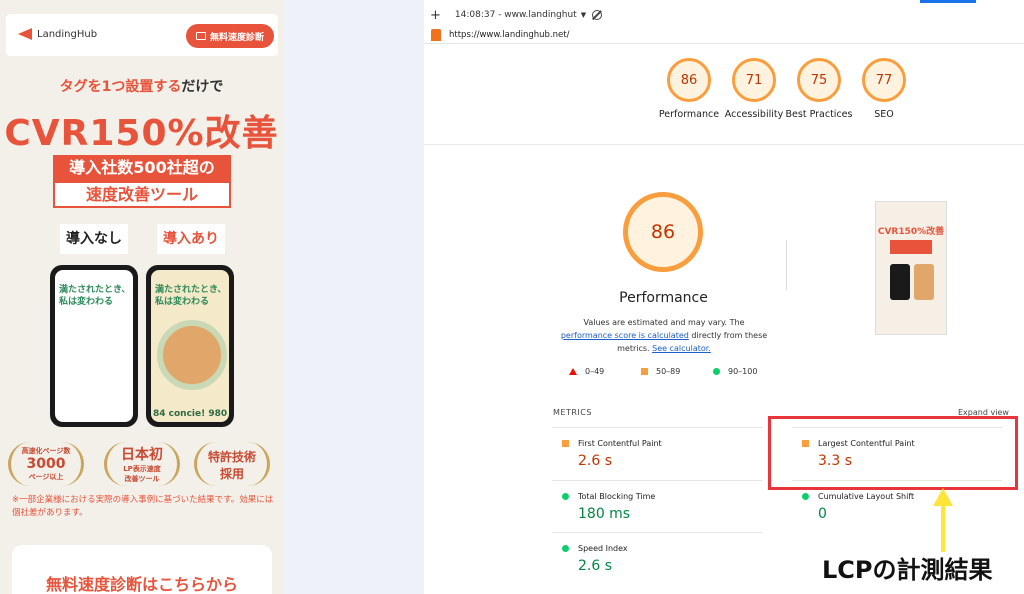 Image resolution: width=1024 pixels, height=594 pixels. I want to click on legend-pass: 90–100, so click(735, 371).